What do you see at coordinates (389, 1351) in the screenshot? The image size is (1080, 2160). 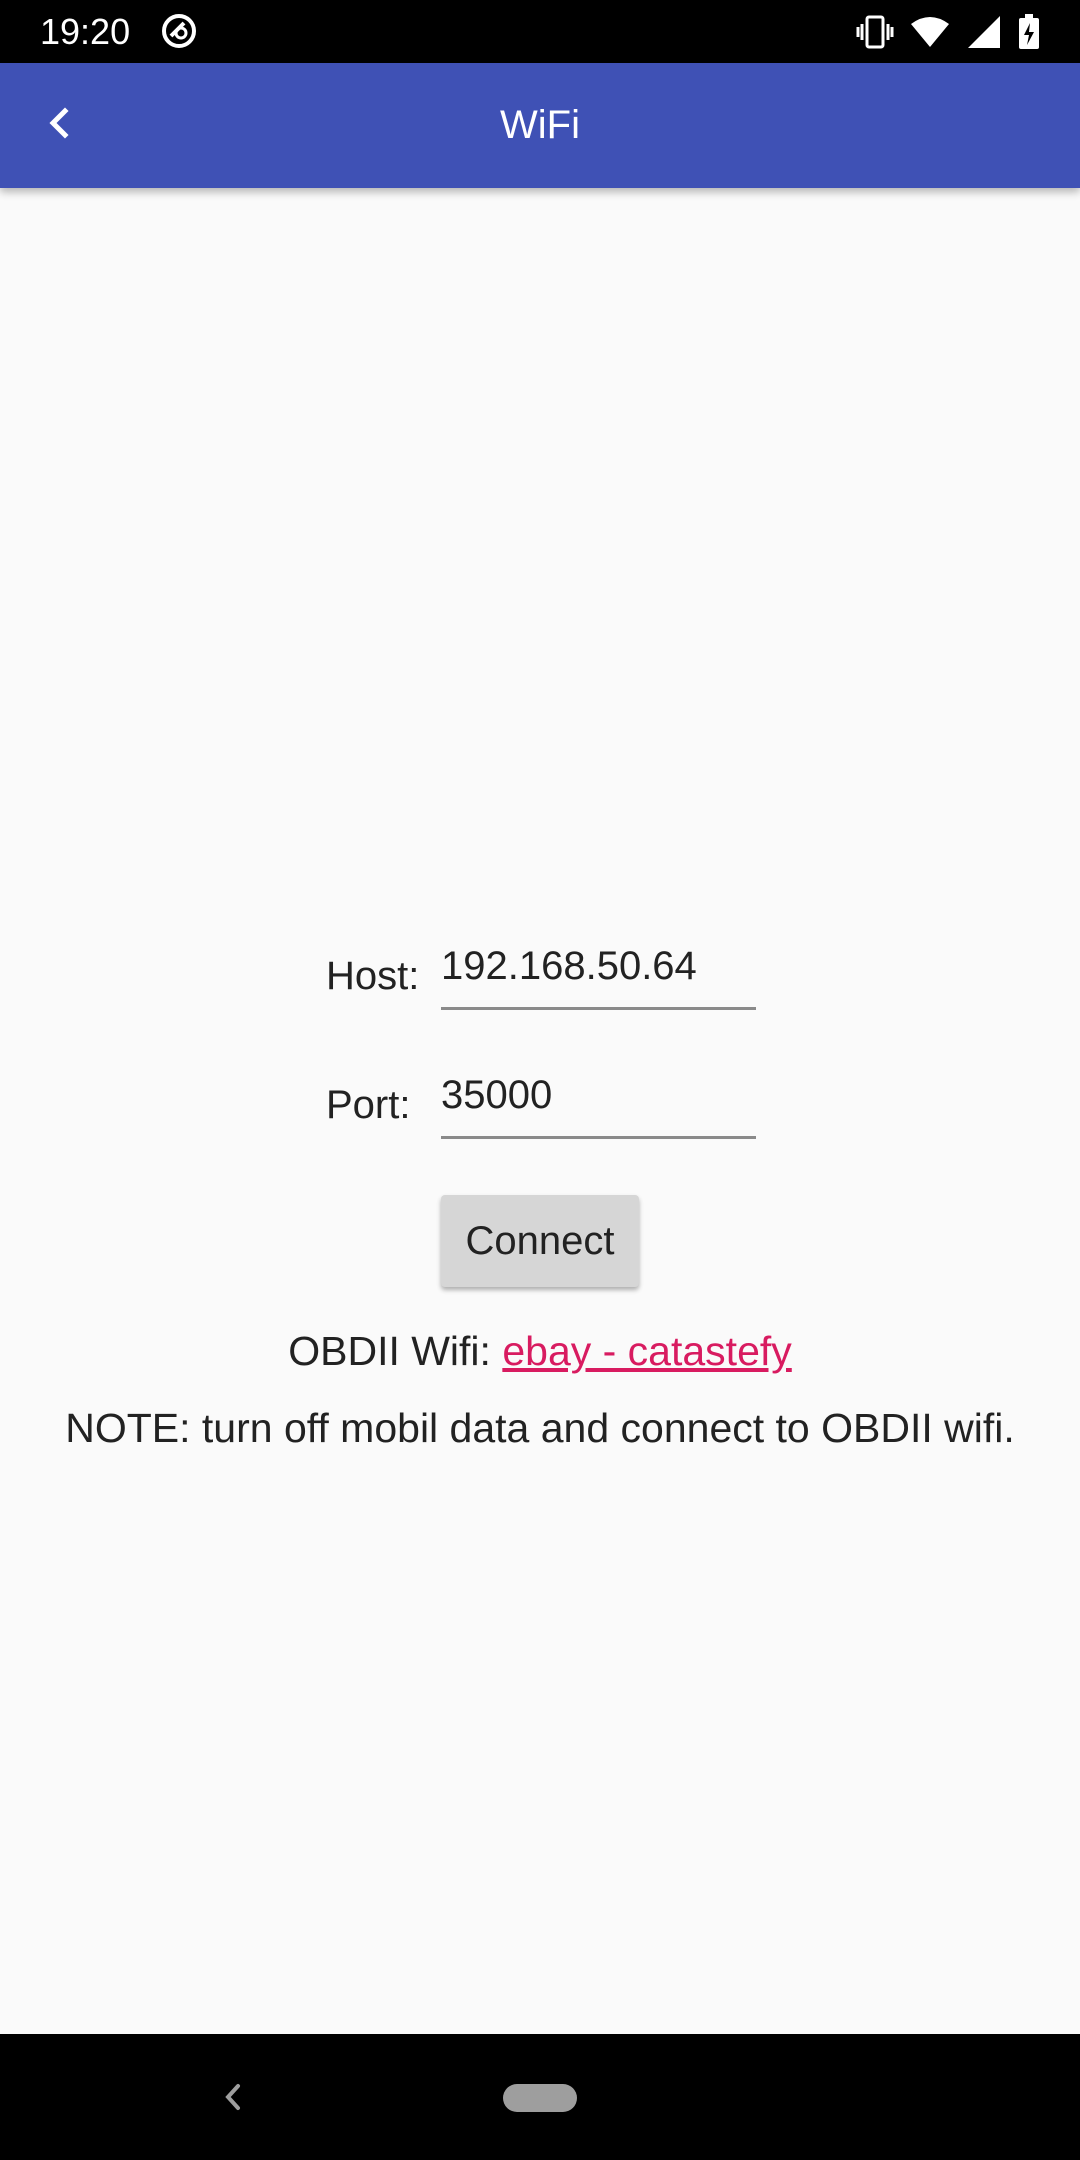 I see `obd-wifi-label: OBDII Wifi:` at bounding box center [389, 1351].